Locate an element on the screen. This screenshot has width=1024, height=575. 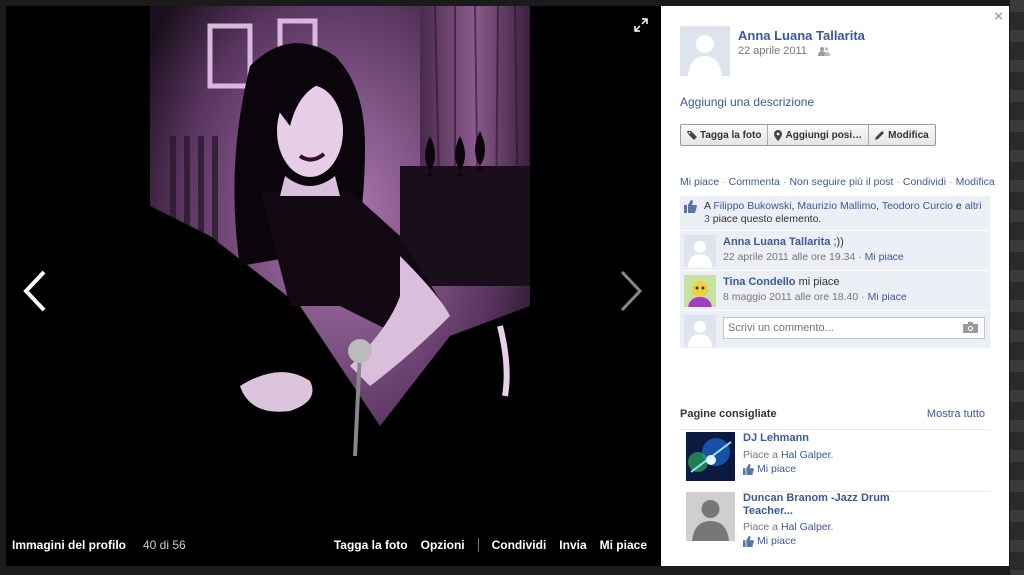
comment-timestamp: 8 maggio 2011 alle ore 18.40 is located at coordinates (791, 297).